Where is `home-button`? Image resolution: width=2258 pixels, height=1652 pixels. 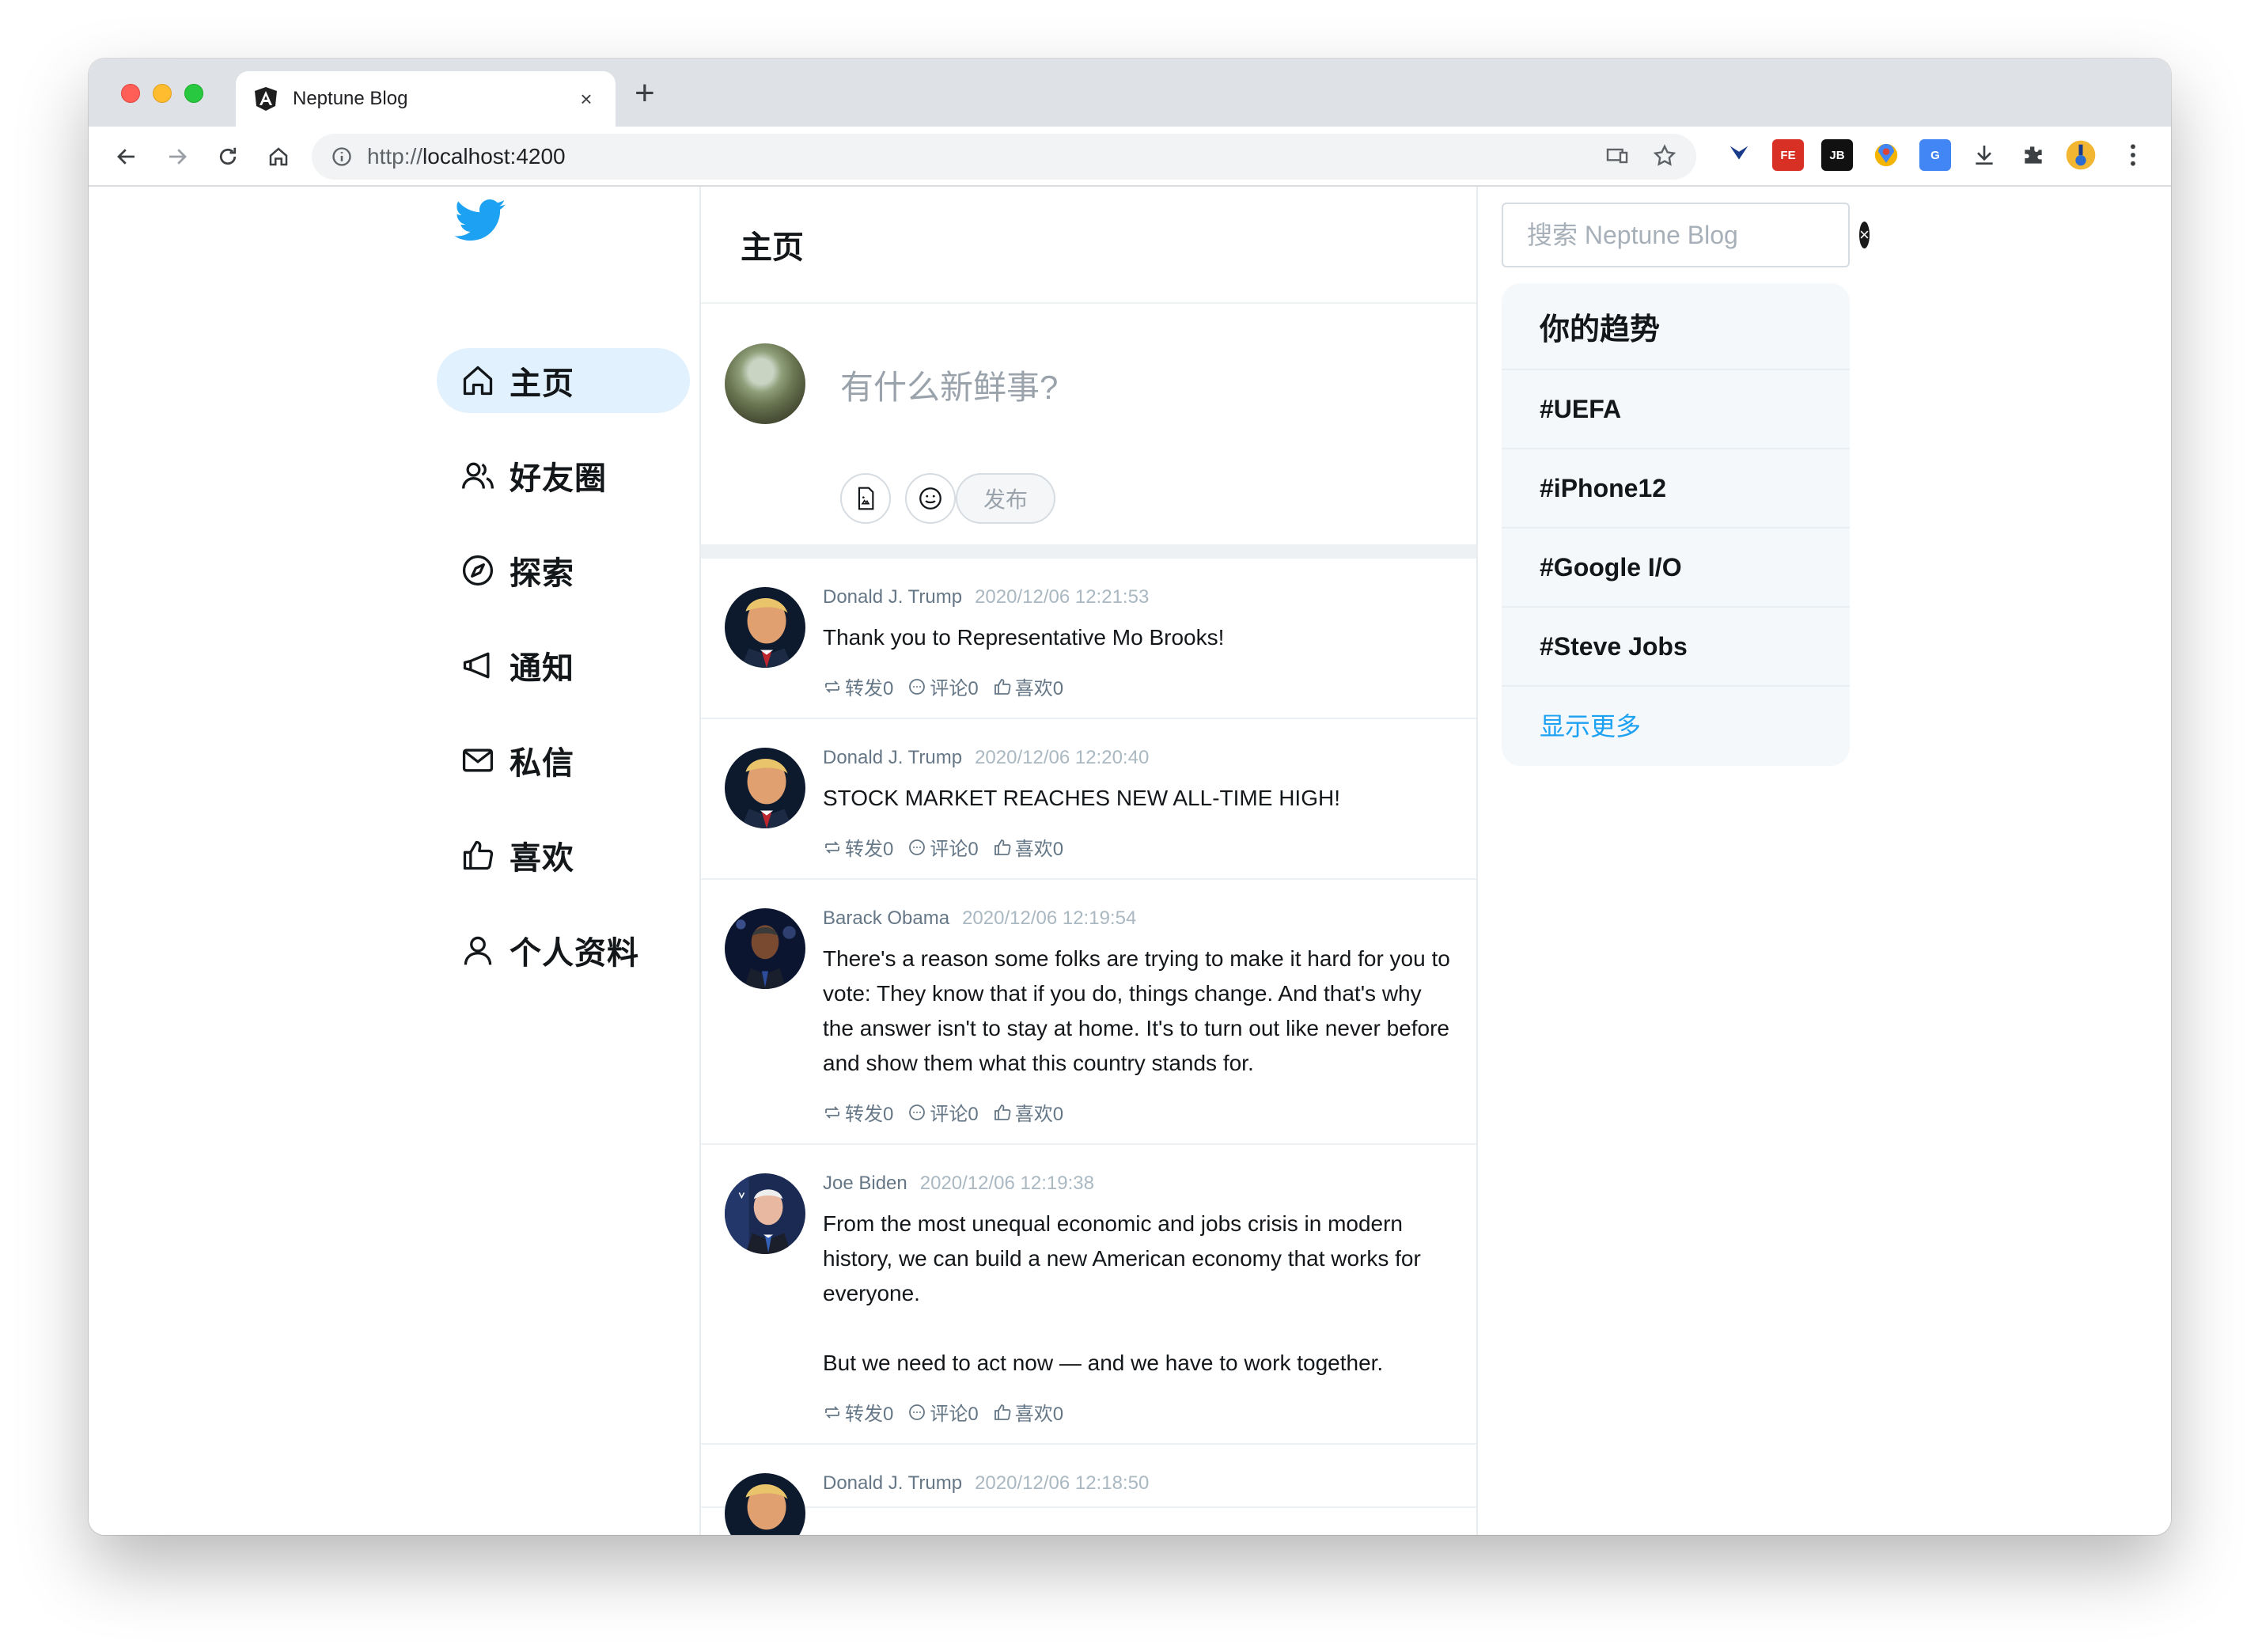 home-button is located at coordinates (278, 156).